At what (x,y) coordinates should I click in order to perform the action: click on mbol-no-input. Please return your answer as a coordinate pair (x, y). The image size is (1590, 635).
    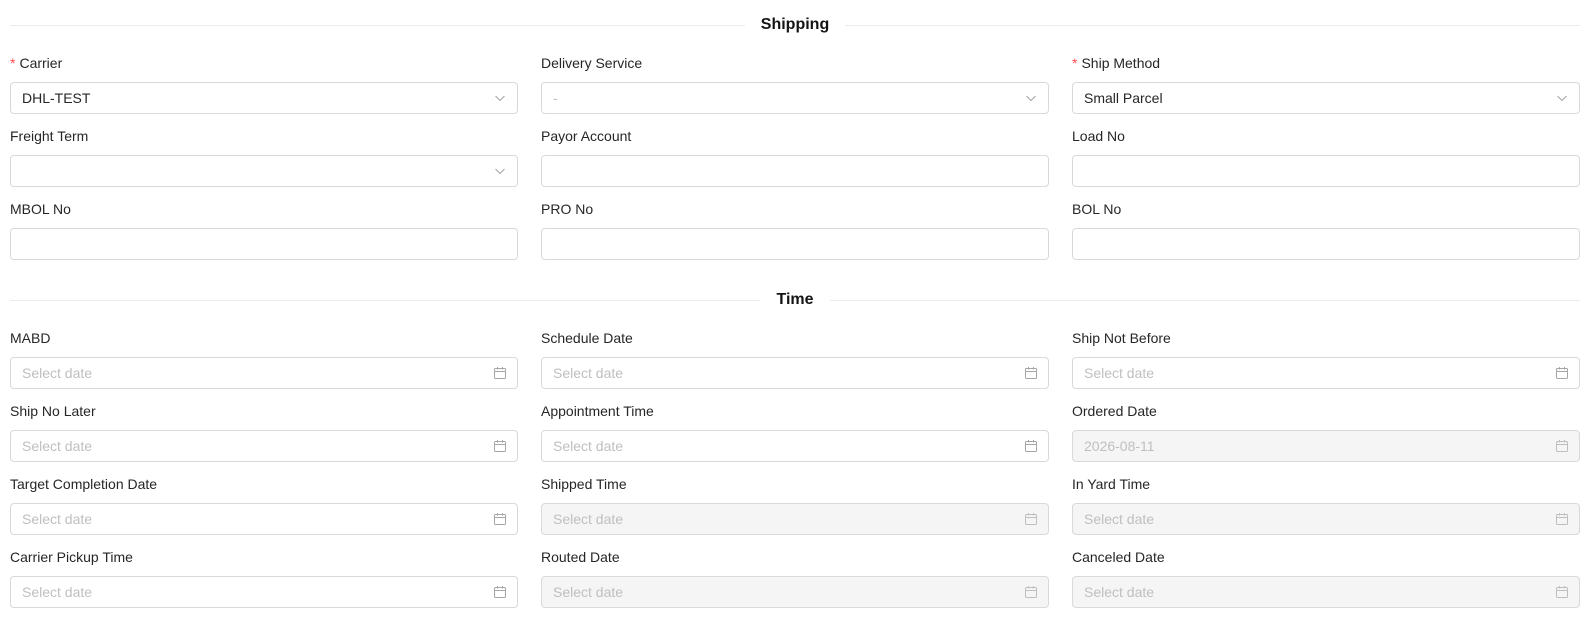
    Looking at the image, I should click on (264, 244).